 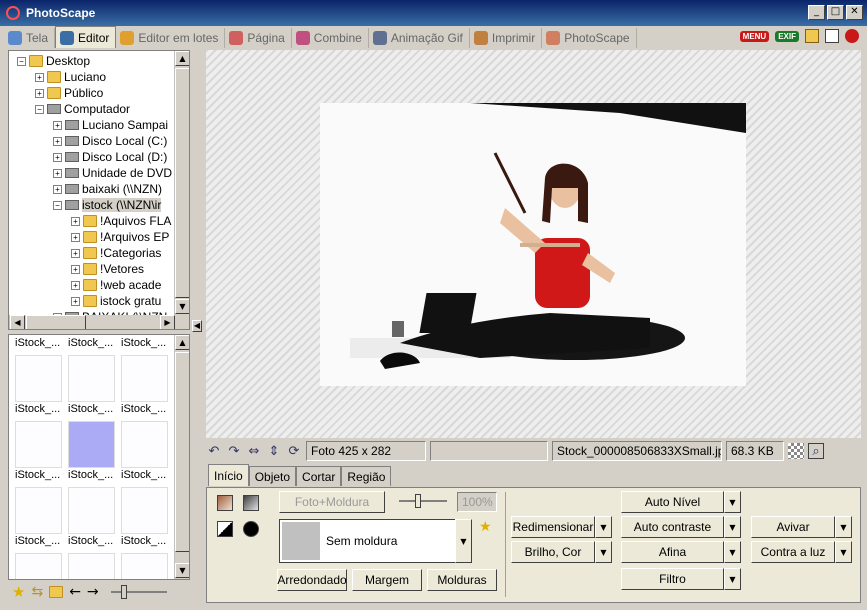 I want to click on margem-button: Margem, so click(x=387, y=580).